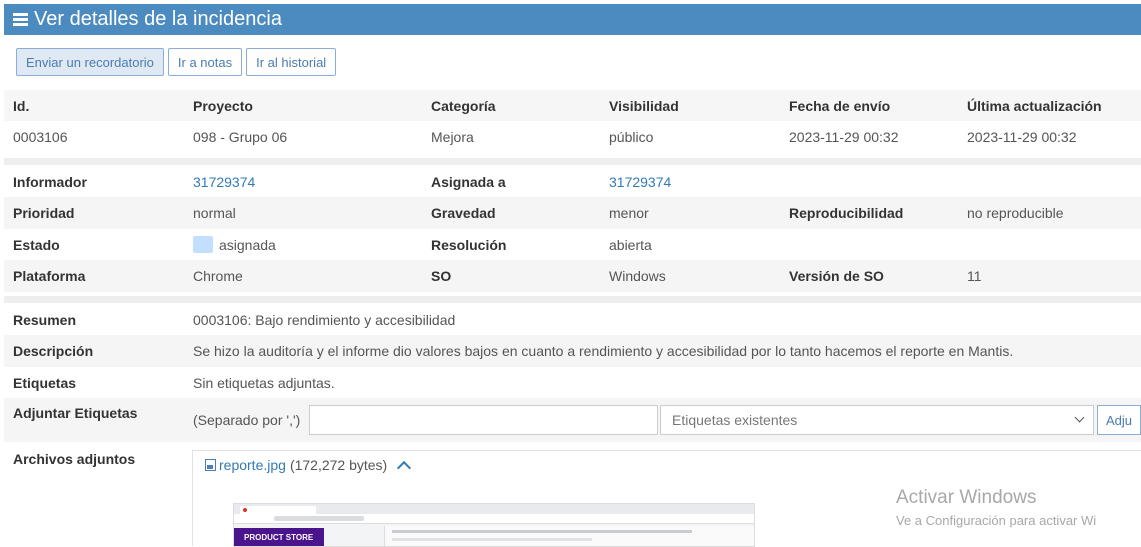 The width and height of the screenshot is (1141, 547). I want to click on section-divider, so click(572, 161).